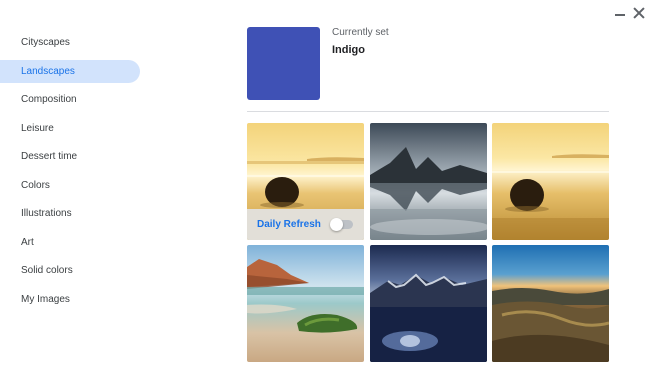 Image resolution: width=650 pixels, height=365 pixels. Describe the element at coordinates (305, 181) in the screenshot. I see `wallpaper-tile-daily-refresh: Daily Refresh` at that location.